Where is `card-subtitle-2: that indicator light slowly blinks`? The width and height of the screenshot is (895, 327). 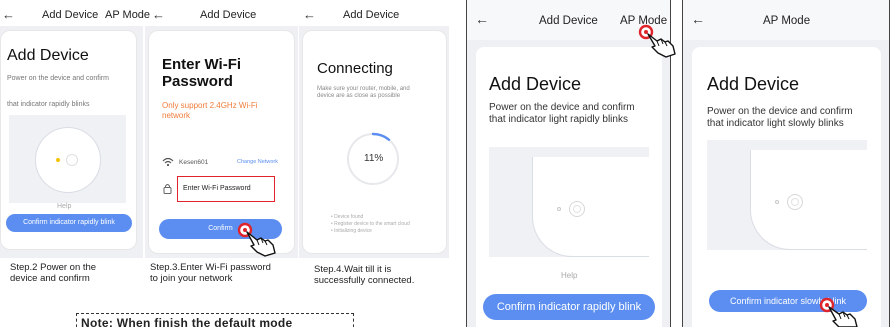 card-subtitle-2: that indicator light slowly blinks is located at coordinates (775, 123).